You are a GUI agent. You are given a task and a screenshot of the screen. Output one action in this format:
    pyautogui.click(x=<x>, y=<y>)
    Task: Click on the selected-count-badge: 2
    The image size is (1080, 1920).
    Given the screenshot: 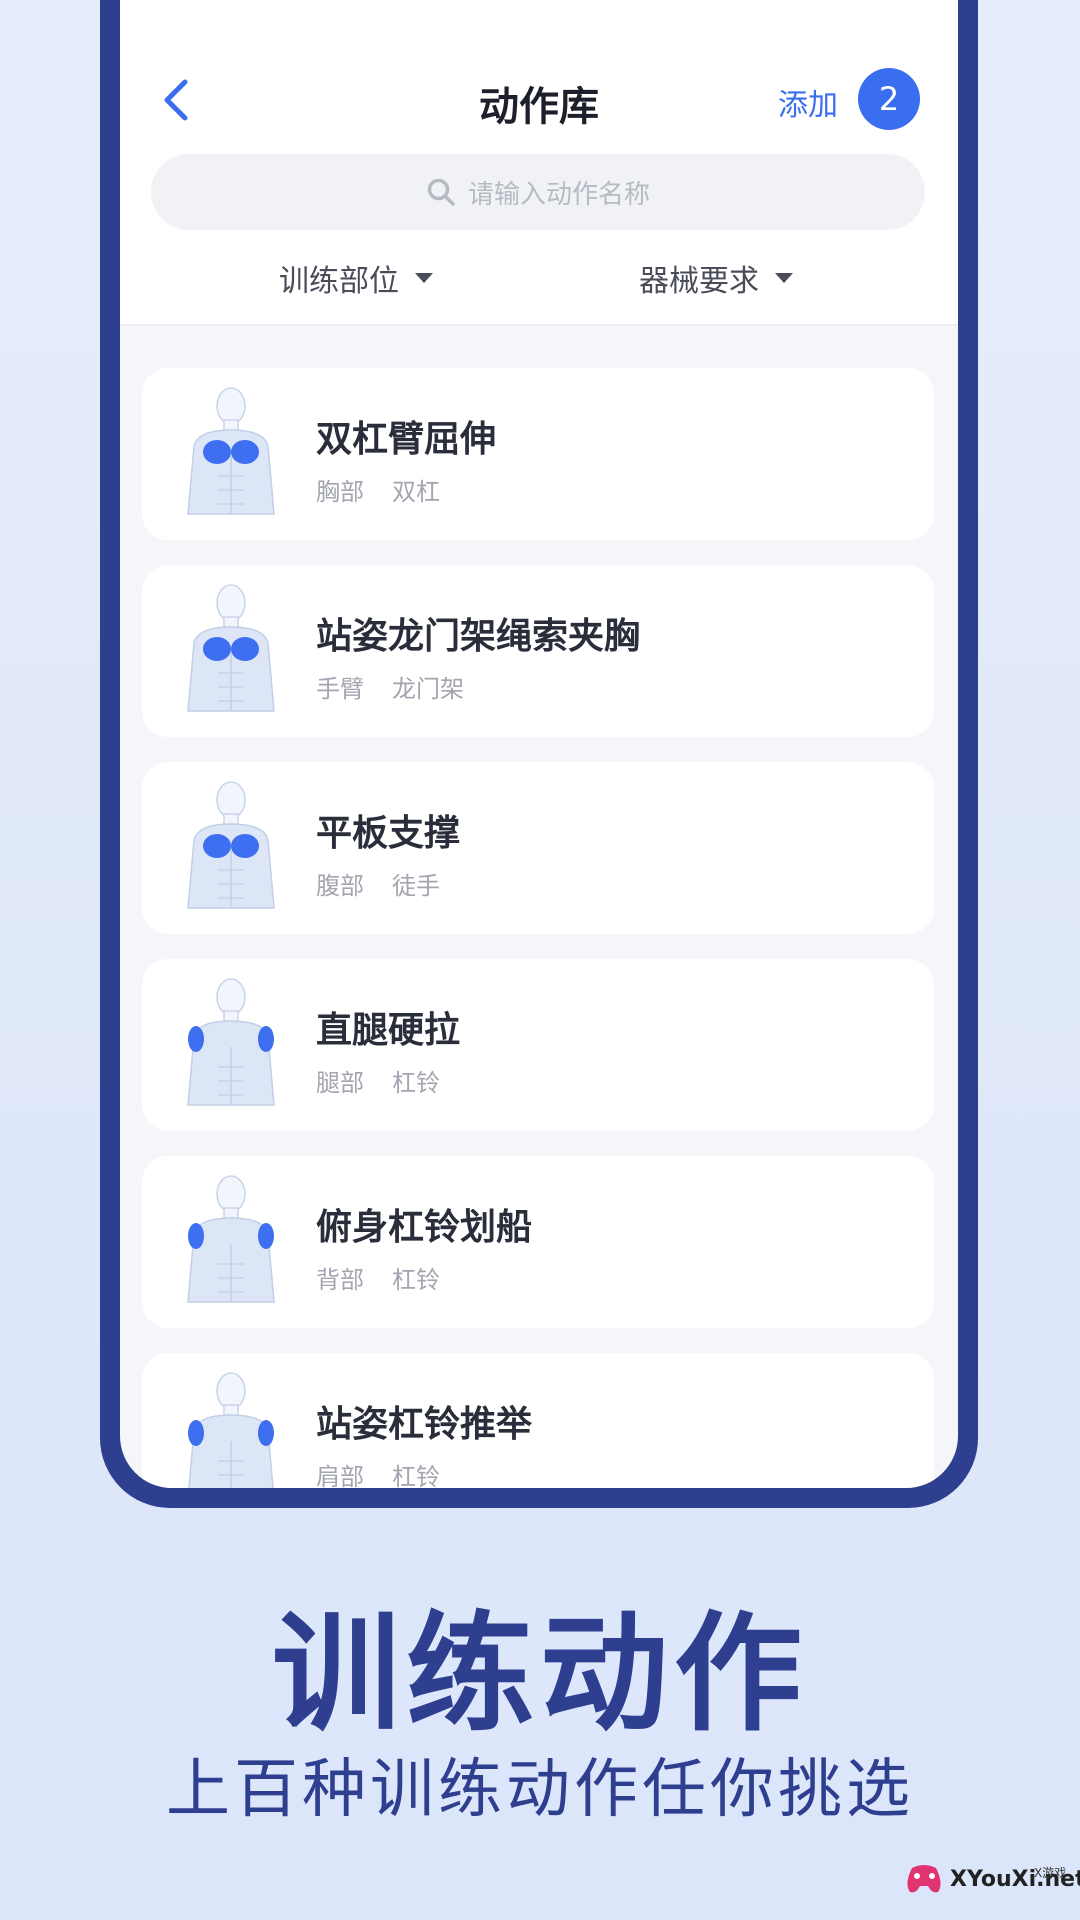 What is the action you would take?
    pyautogui.click(x=889, y=99)
    